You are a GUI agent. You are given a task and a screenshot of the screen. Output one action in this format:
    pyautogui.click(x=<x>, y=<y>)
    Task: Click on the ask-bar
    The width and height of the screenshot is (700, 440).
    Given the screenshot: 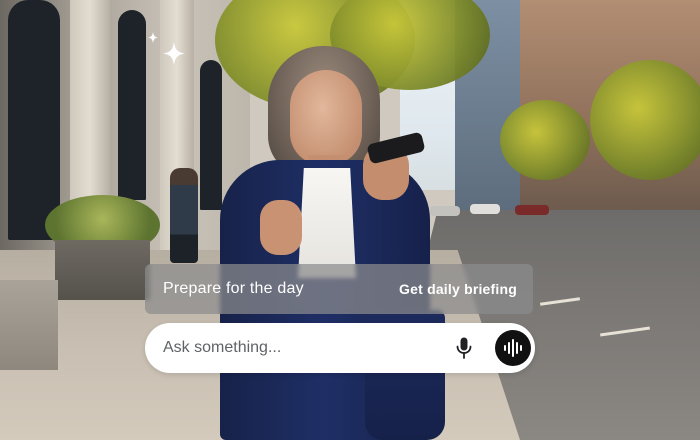 What is the action you would take?
    pyautogui.click(x=340, y=348)
    